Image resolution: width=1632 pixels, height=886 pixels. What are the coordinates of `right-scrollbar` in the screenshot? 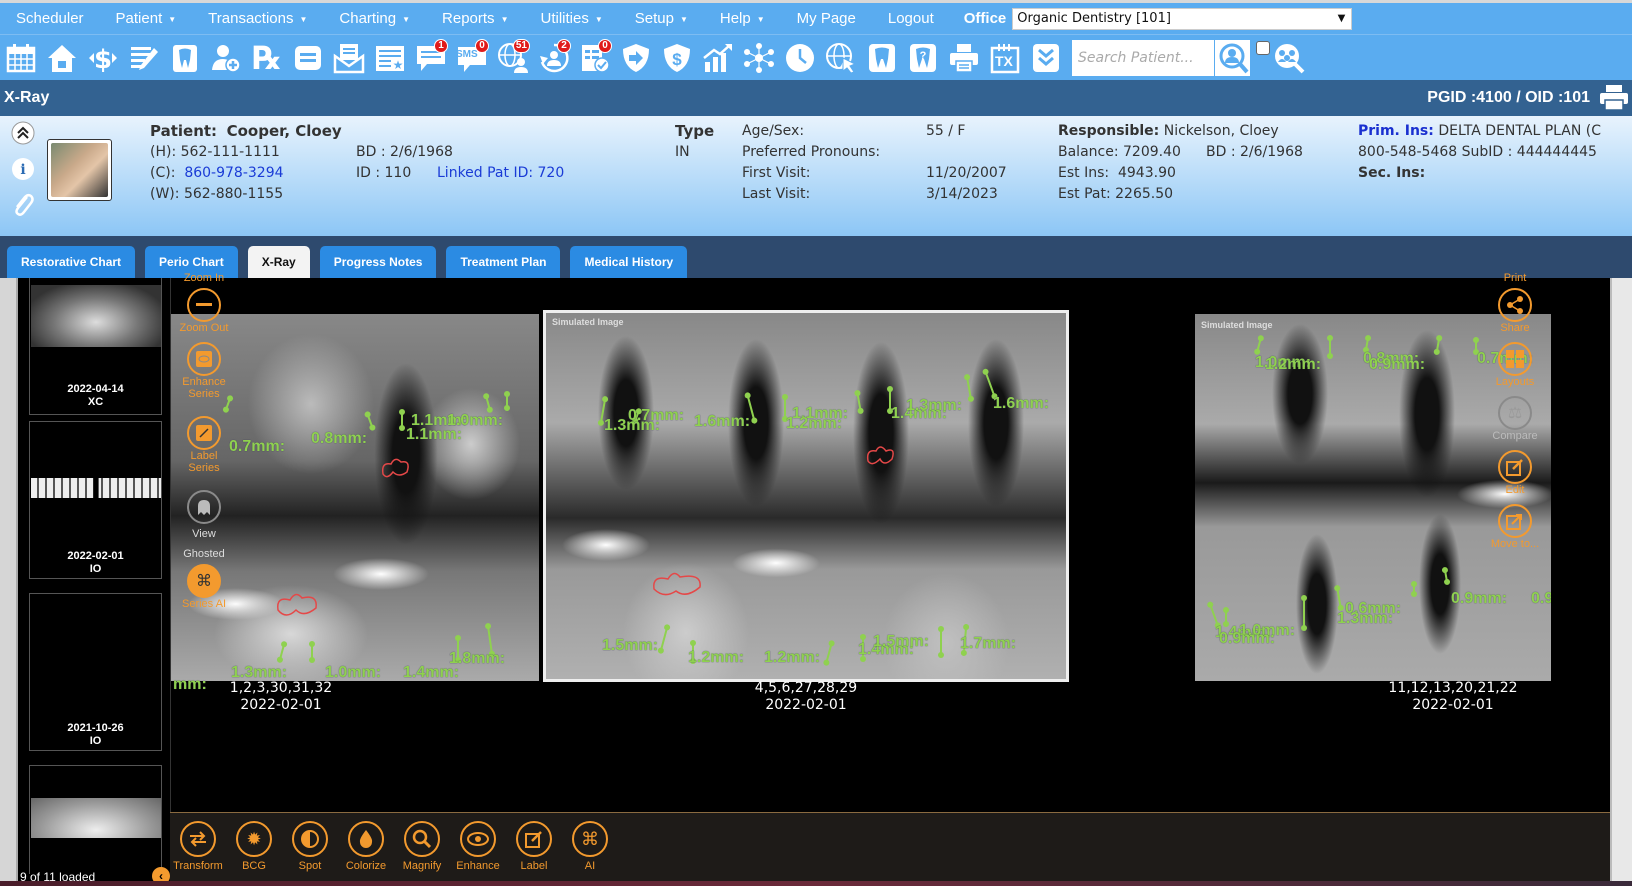 It's located at (1621, 582).